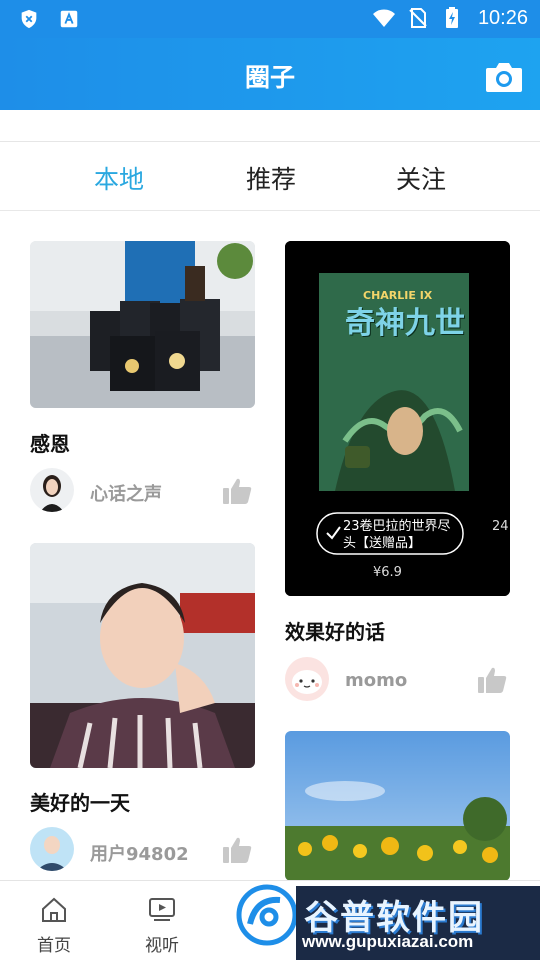 This screenshot has height=960, width=540. I want to click on no-sim-icon, so click(418, 18).